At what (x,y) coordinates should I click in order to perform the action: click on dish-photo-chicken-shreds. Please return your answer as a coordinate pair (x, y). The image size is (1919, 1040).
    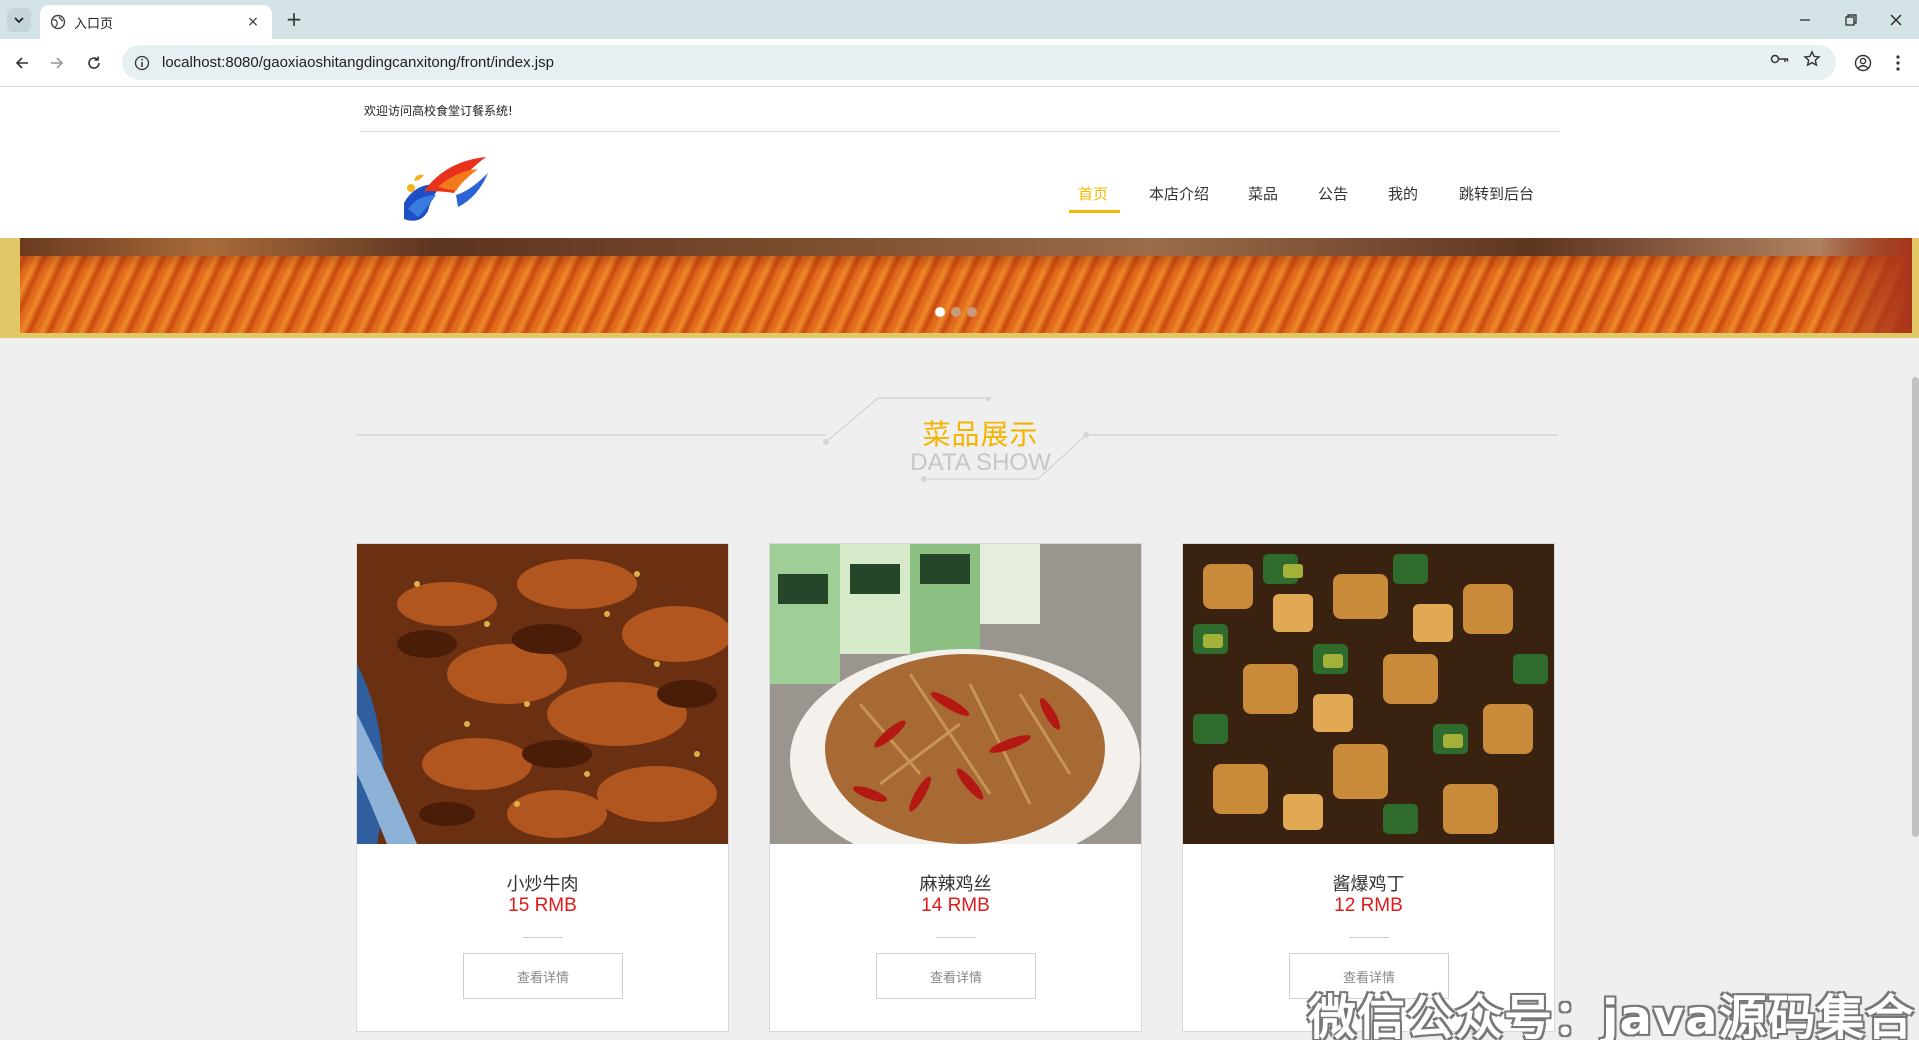
    Looking at the image, I should click on (955, 694).